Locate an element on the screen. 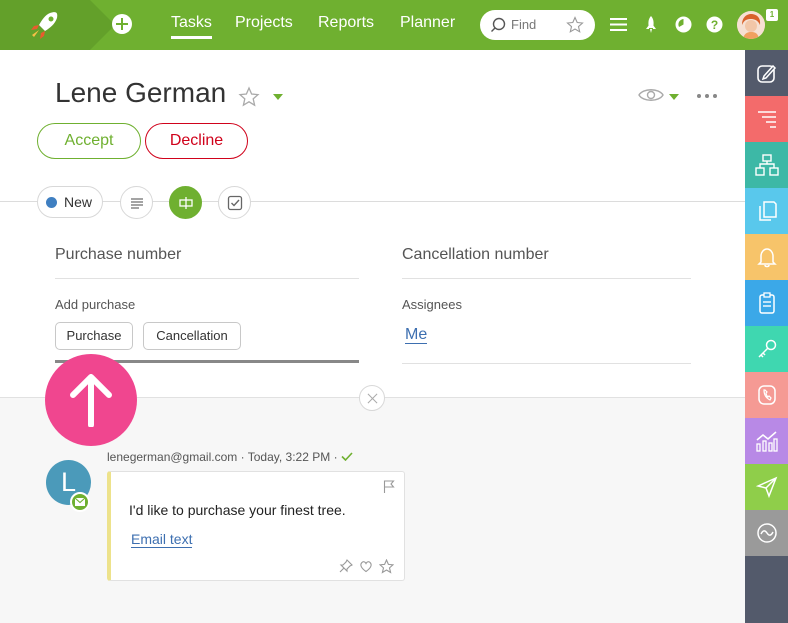 Image resolution: width=788 pixels, height=623 pixels. accept-button: Accept is located at coordinates (89, 141).